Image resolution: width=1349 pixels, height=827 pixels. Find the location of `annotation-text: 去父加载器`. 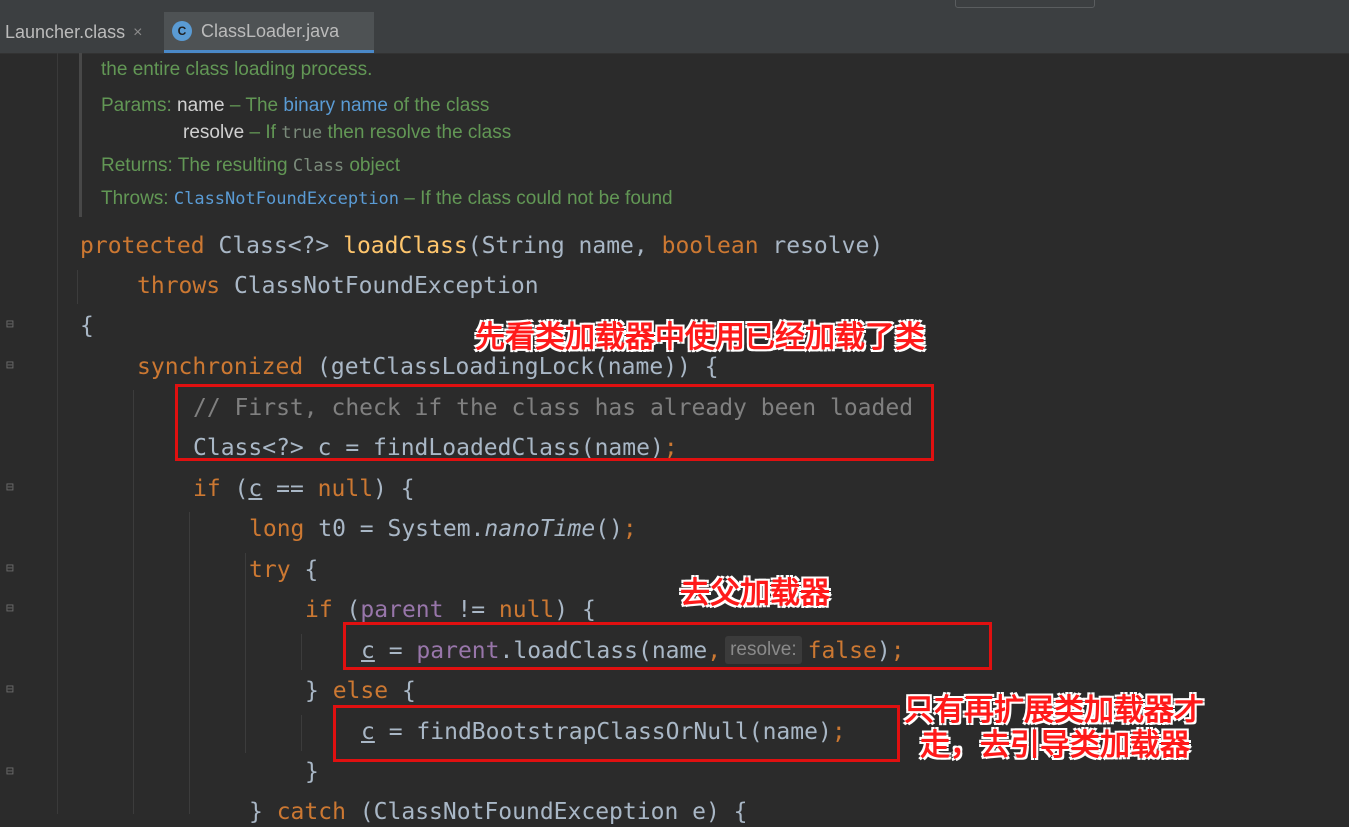

annotation-text: 去父加载器 is located at coordinates (755, 593).